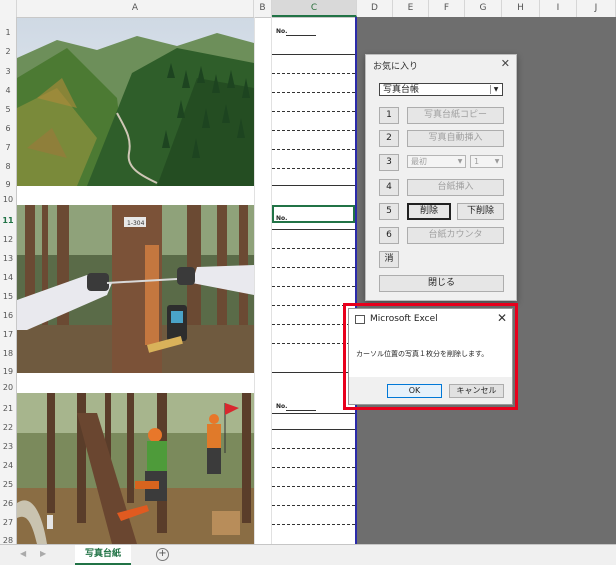 Image resolution: width=616 pixels, height=565 pixels. I want to click on row-header-26: 26, so click(8, 503).